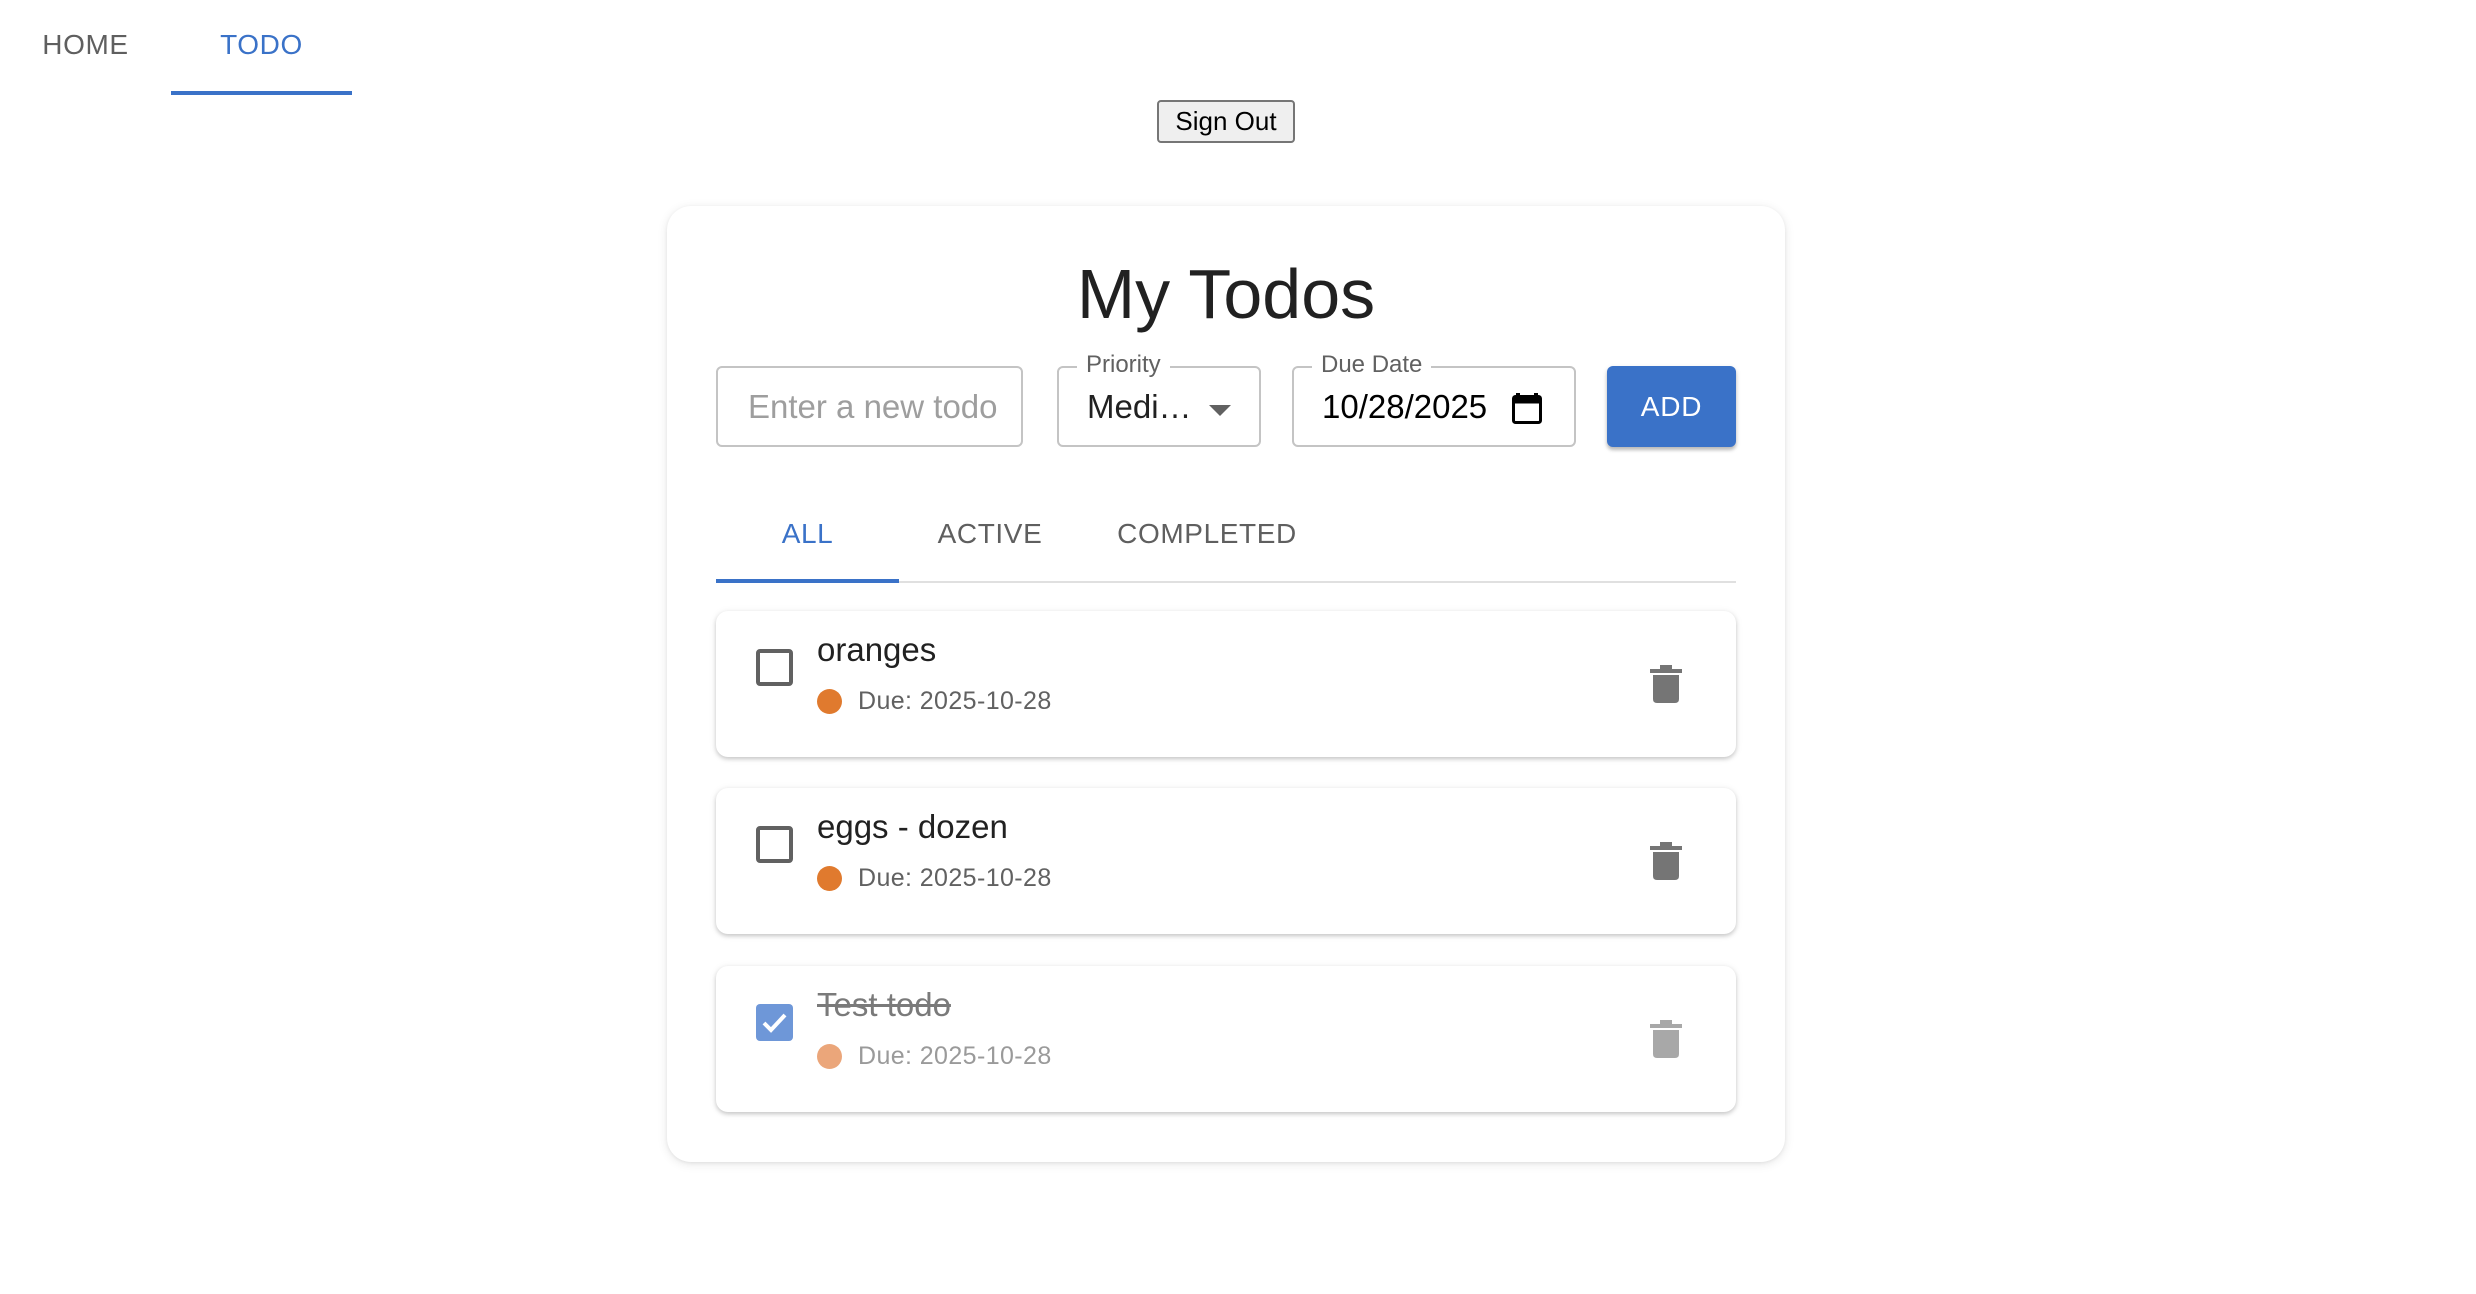  What do you see at coordinates (1671, 406) in the screenshot?
I see `add-button: ADD` at bounding box center [1671, 406].